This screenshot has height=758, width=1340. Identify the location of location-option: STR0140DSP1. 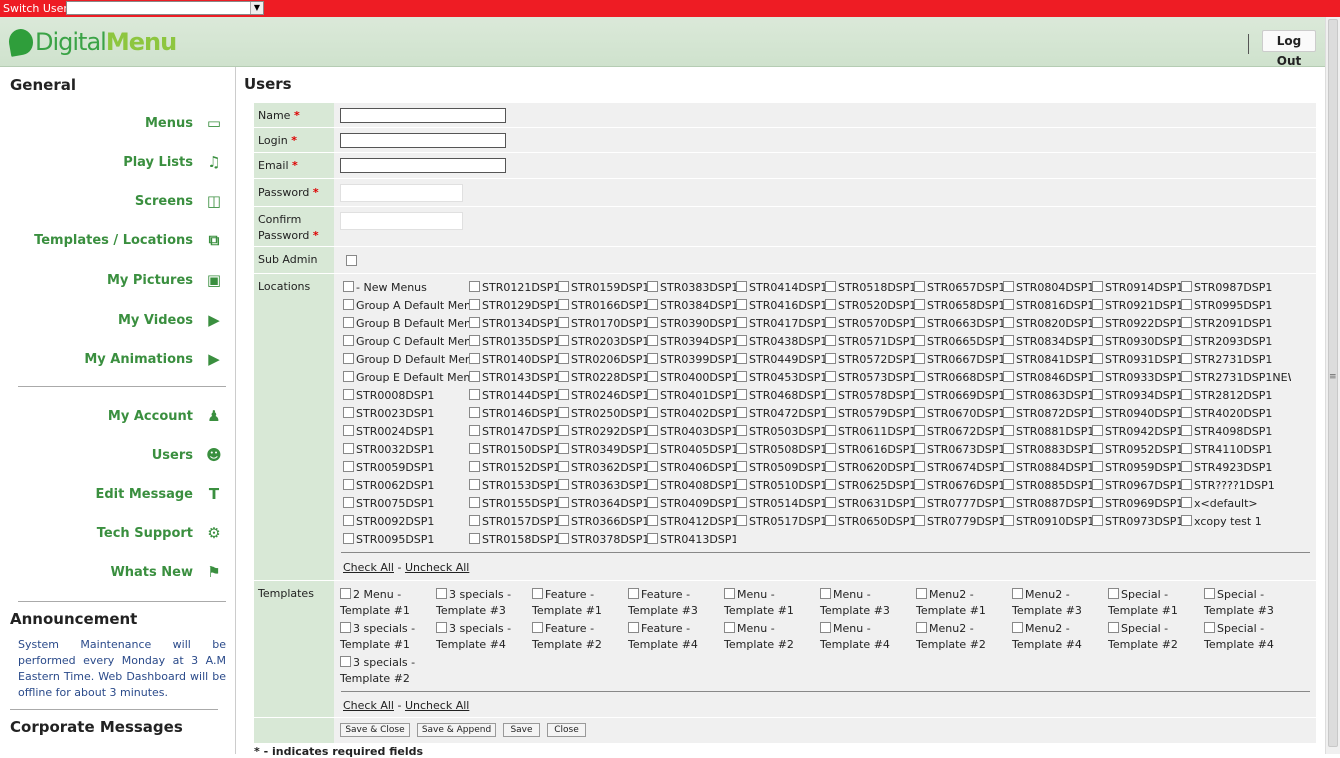
(513, 362).